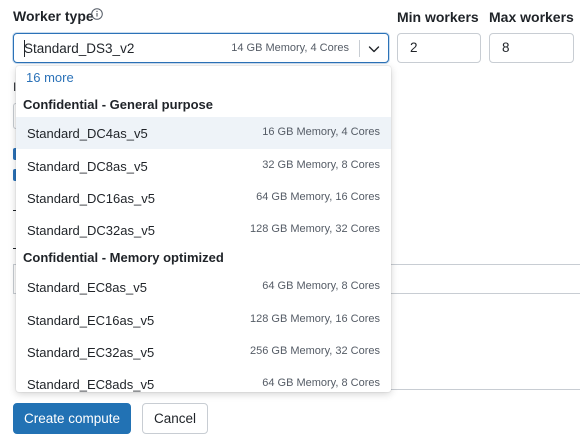 Image resolution: width=580 pixels, height=442 pixels. Describe the element at coordinates (175, 418) in the screenshot. I see `cancel-button: Cancel` at that location.